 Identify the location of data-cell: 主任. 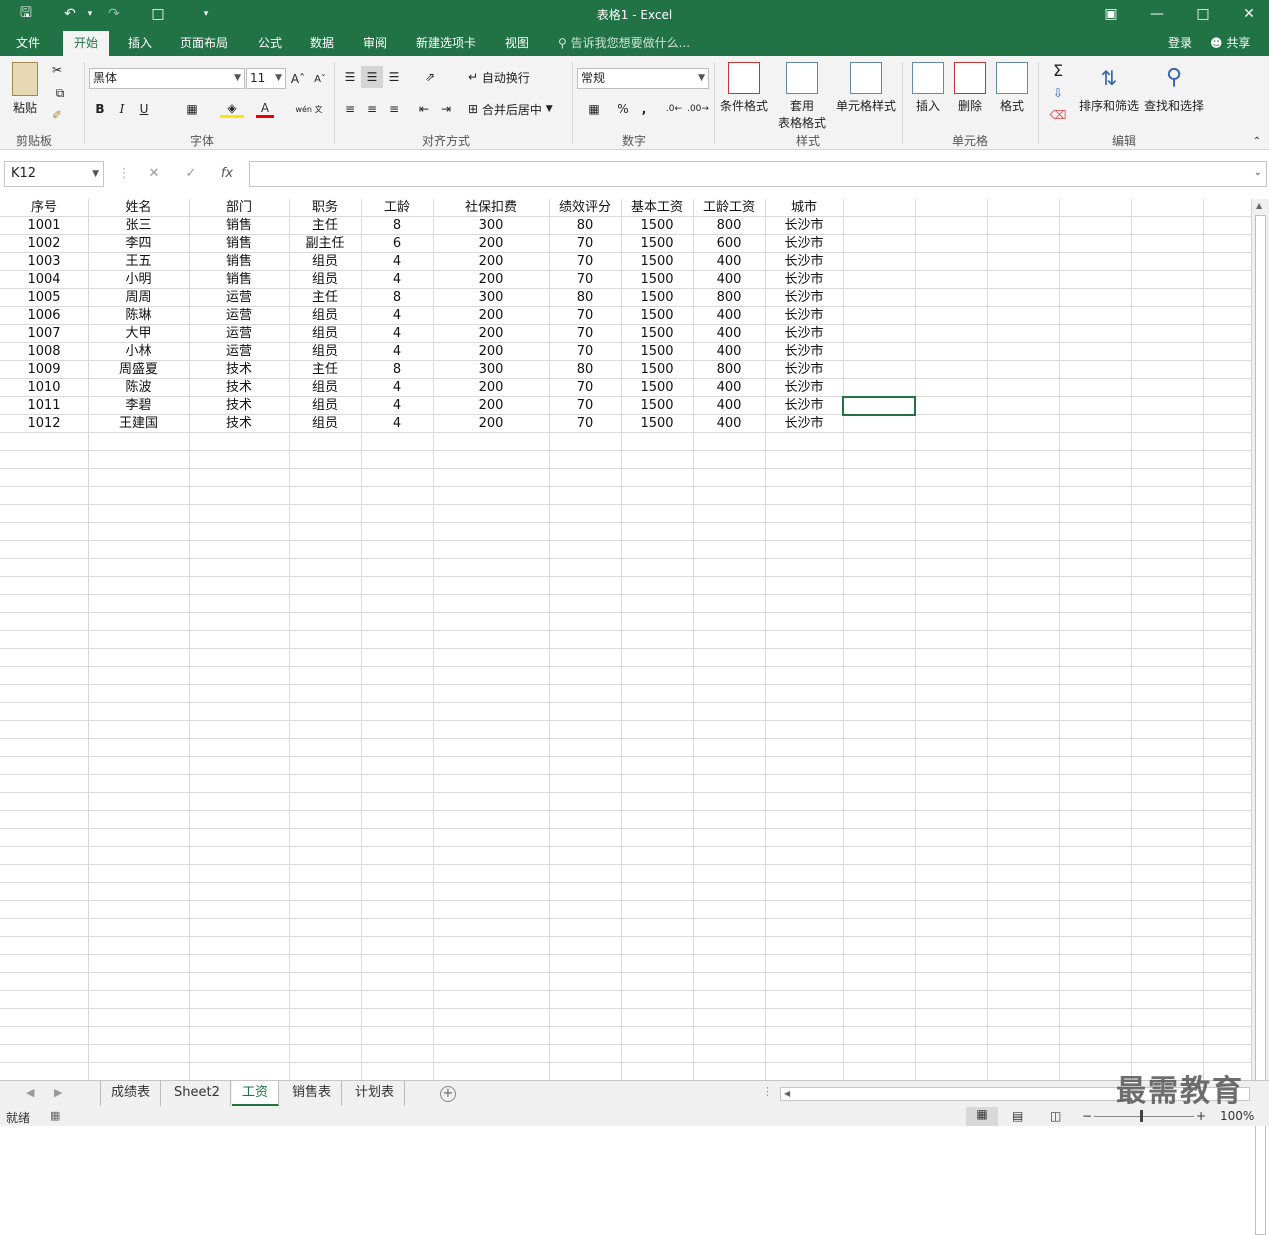
(325, 298).